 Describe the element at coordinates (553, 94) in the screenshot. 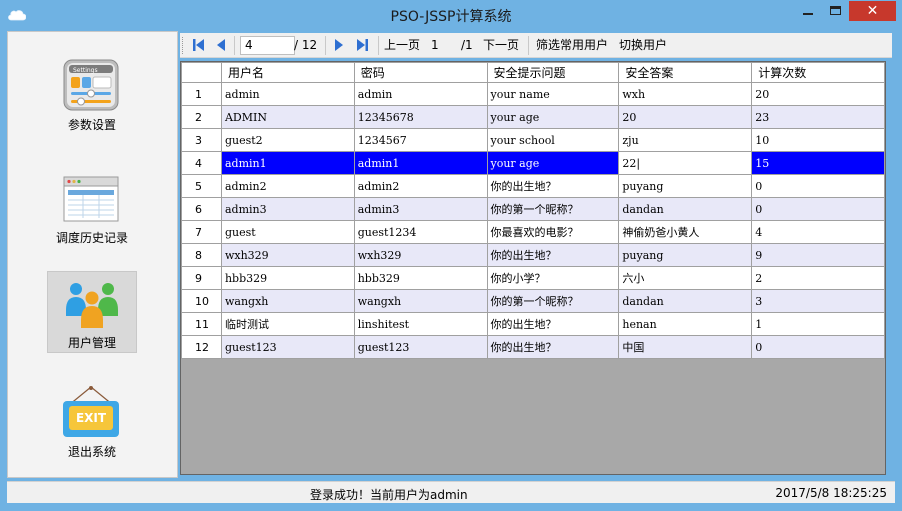

I see `security-question-cell: your name` at that location.